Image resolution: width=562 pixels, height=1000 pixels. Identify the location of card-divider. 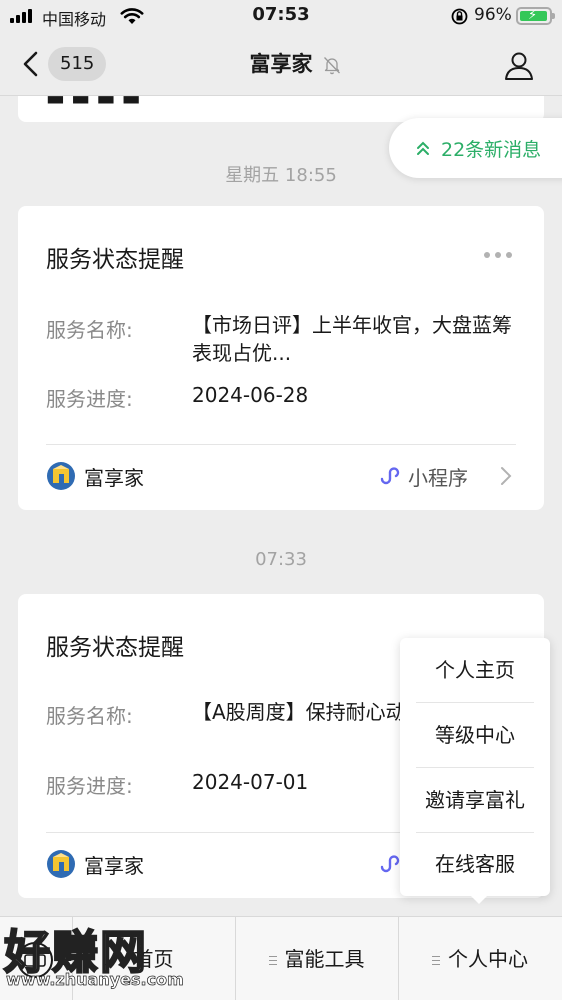
(281, 444).